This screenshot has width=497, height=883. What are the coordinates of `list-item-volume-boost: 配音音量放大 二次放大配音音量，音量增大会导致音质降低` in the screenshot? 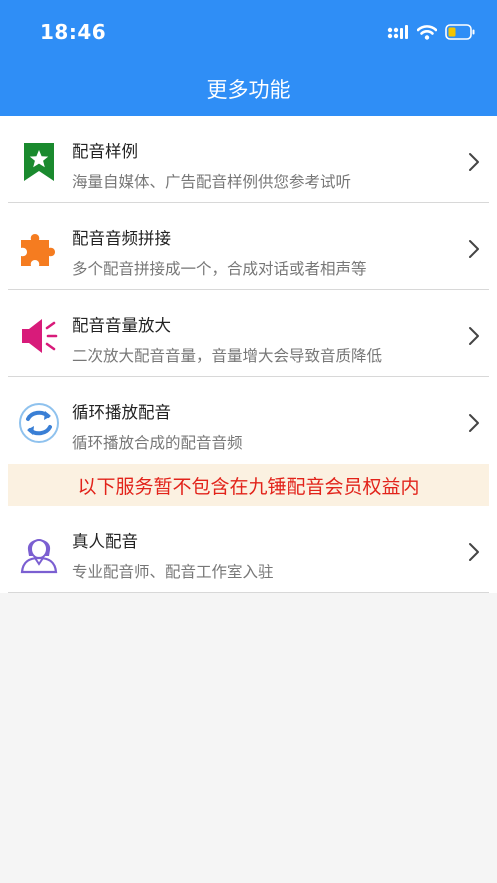 It's located at (248, 333).